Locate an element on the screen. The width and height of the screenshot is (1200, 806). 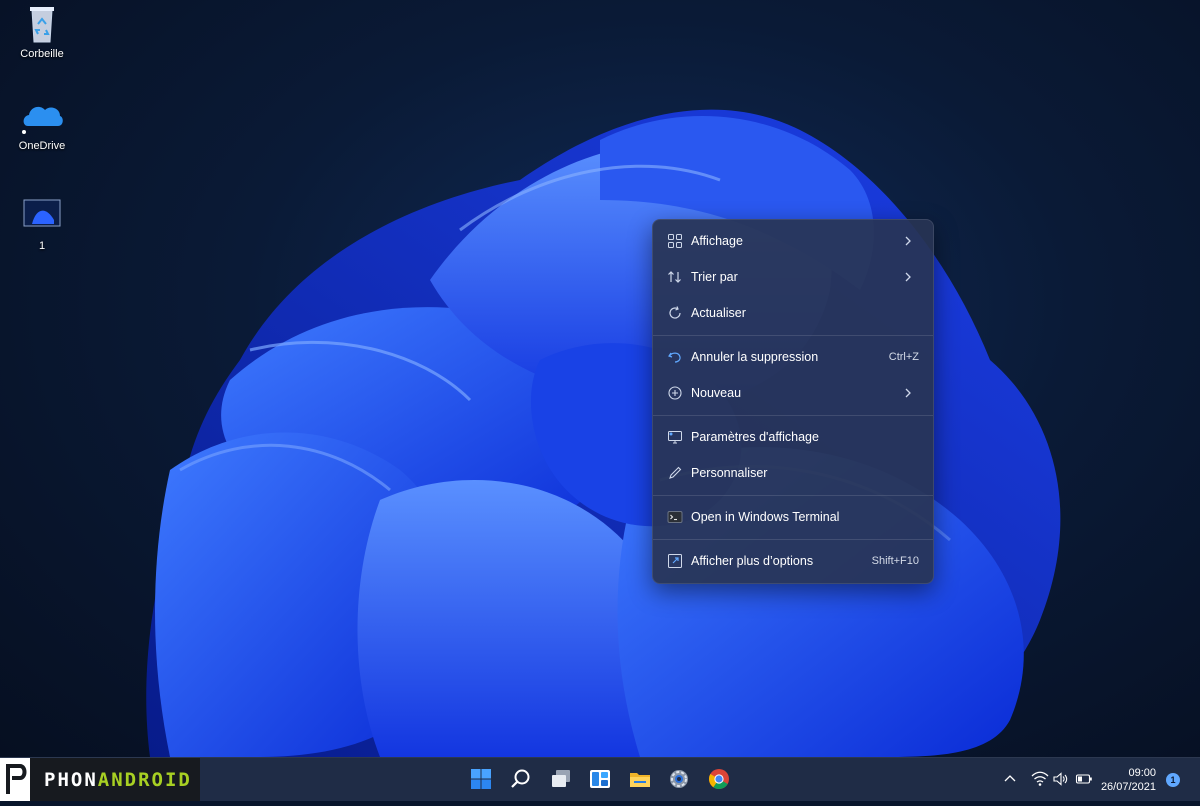
menu-item-trier-par: Trier par is located at coordinates (793, 277).